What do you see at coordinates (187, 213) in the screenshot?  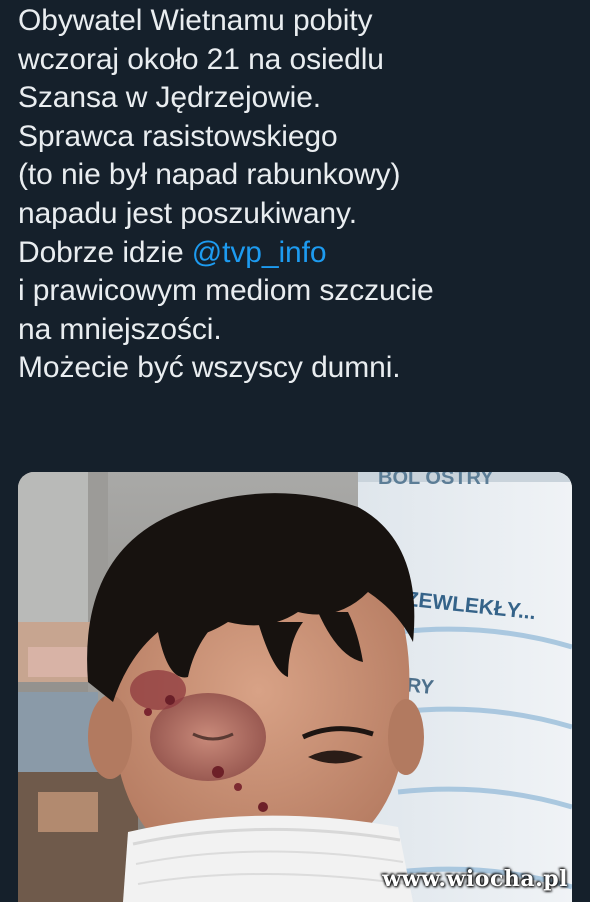 I see `tweet-line: napadu jest poszukiwany.` at bounding box center [187, 213].